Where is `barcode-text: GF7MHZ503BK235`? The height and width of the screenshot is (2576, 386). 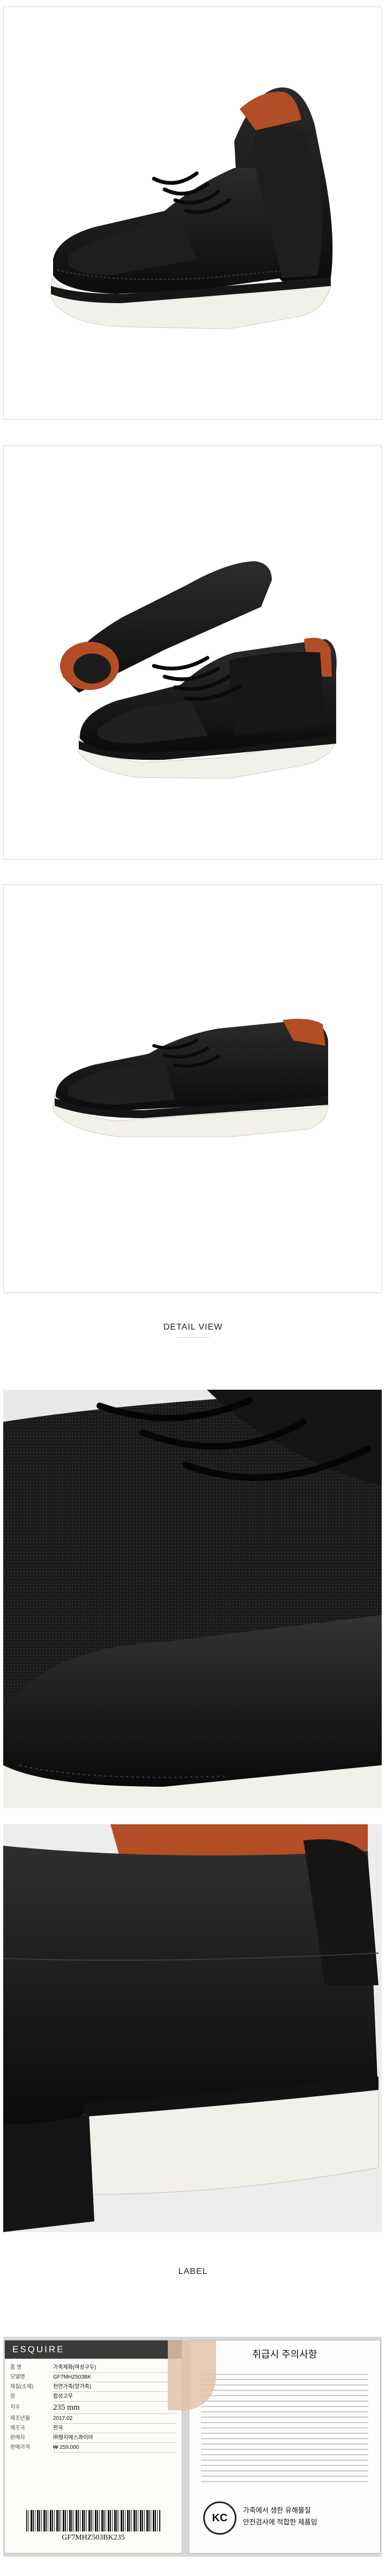
barcode-text: GF7MHZ503BK235 is located at coordinates (93, 2538).